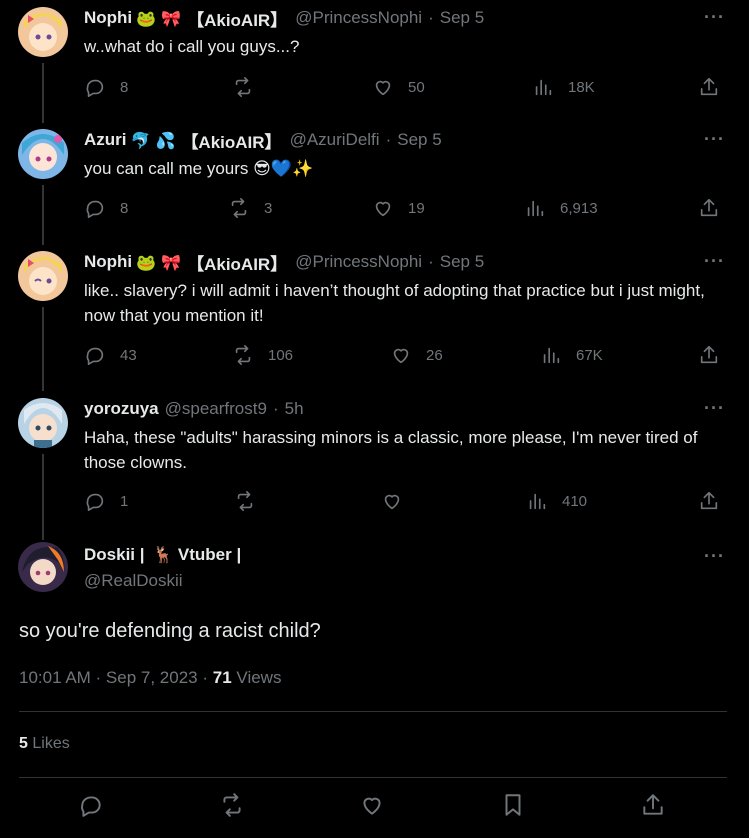 This screenshot has width=749, height=838. I want to click on retweet-button: 106, so click(262, 355).